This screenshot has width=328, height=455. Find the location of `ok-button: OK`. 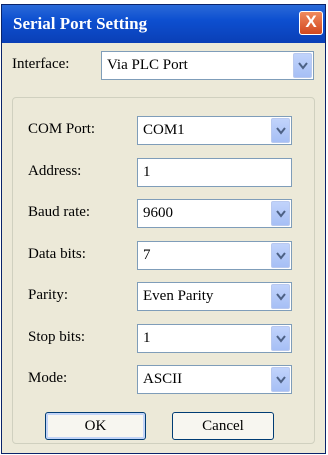

ok-button: OK is located at coordinates (95, 426).